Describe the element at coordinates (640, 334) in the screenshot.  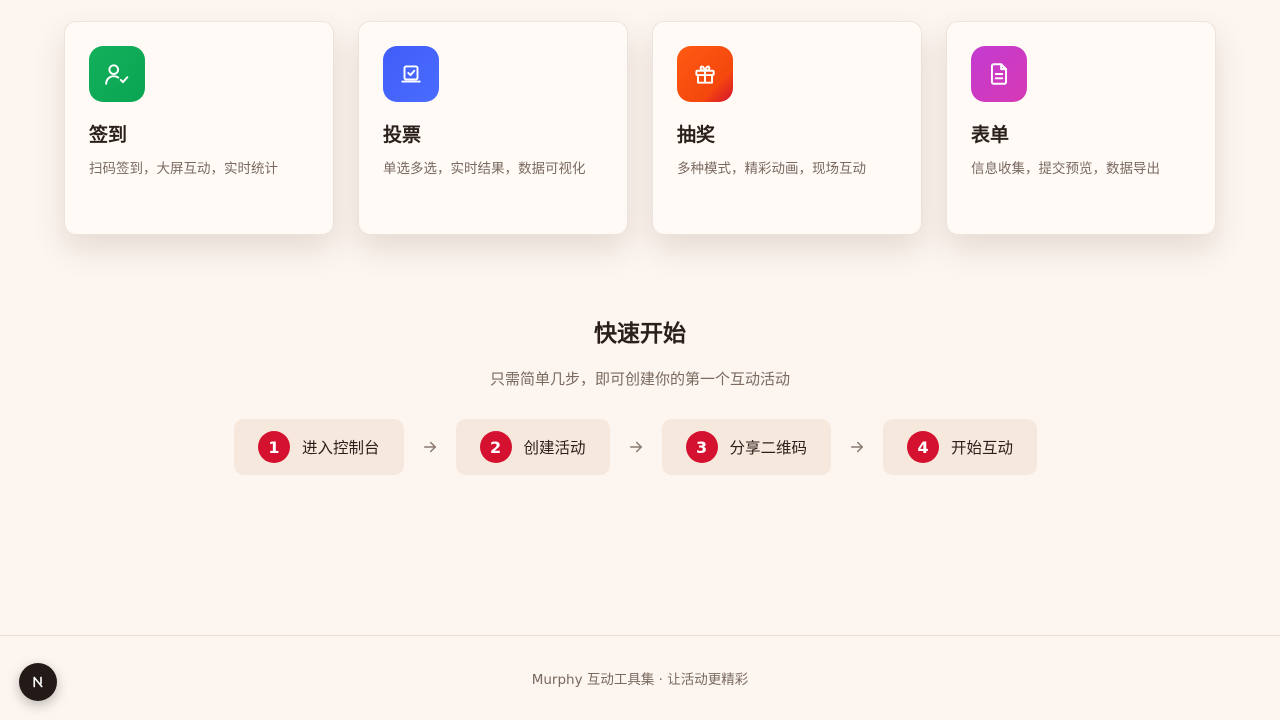
I see `quick-start-title: 快速开始` at that location.